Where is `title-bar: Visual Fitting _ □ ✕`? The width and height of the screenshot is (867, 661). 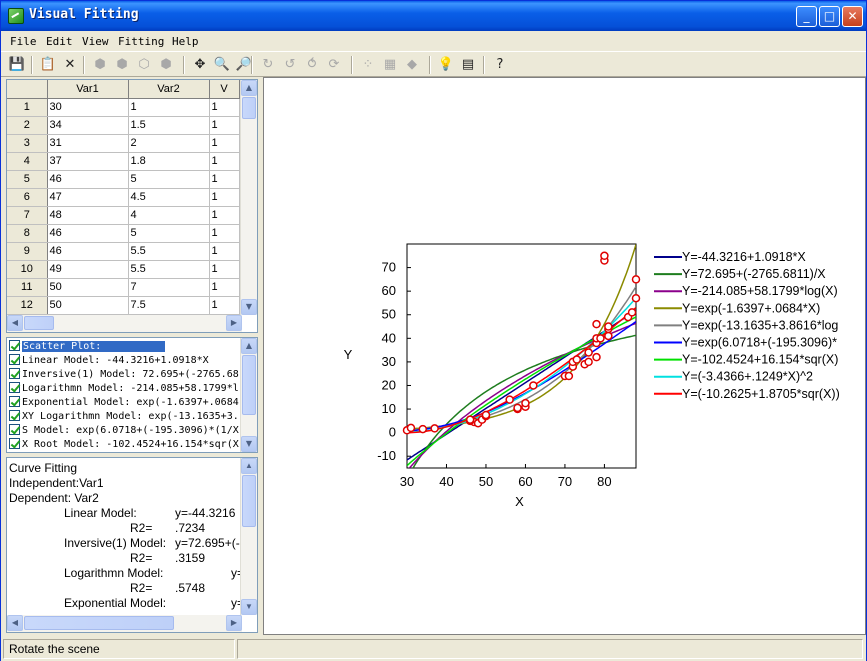
title-bar: Visual Fitting _ □ ✕ is located at coordinates (433, 16).